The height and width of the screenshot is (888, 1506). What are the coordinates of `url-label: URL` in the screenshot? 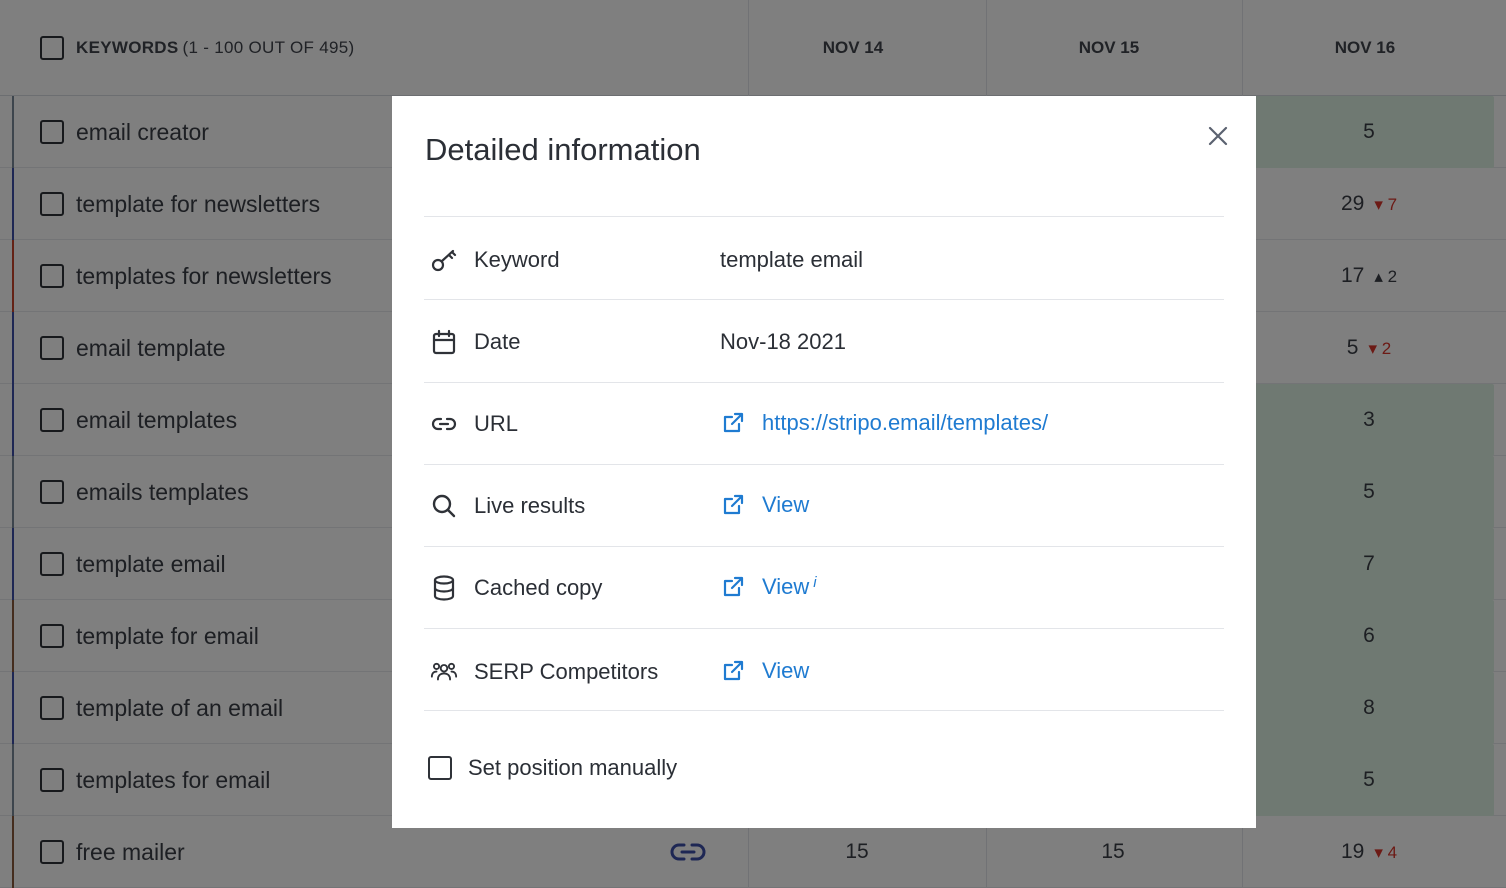 It's located at (496, 423).